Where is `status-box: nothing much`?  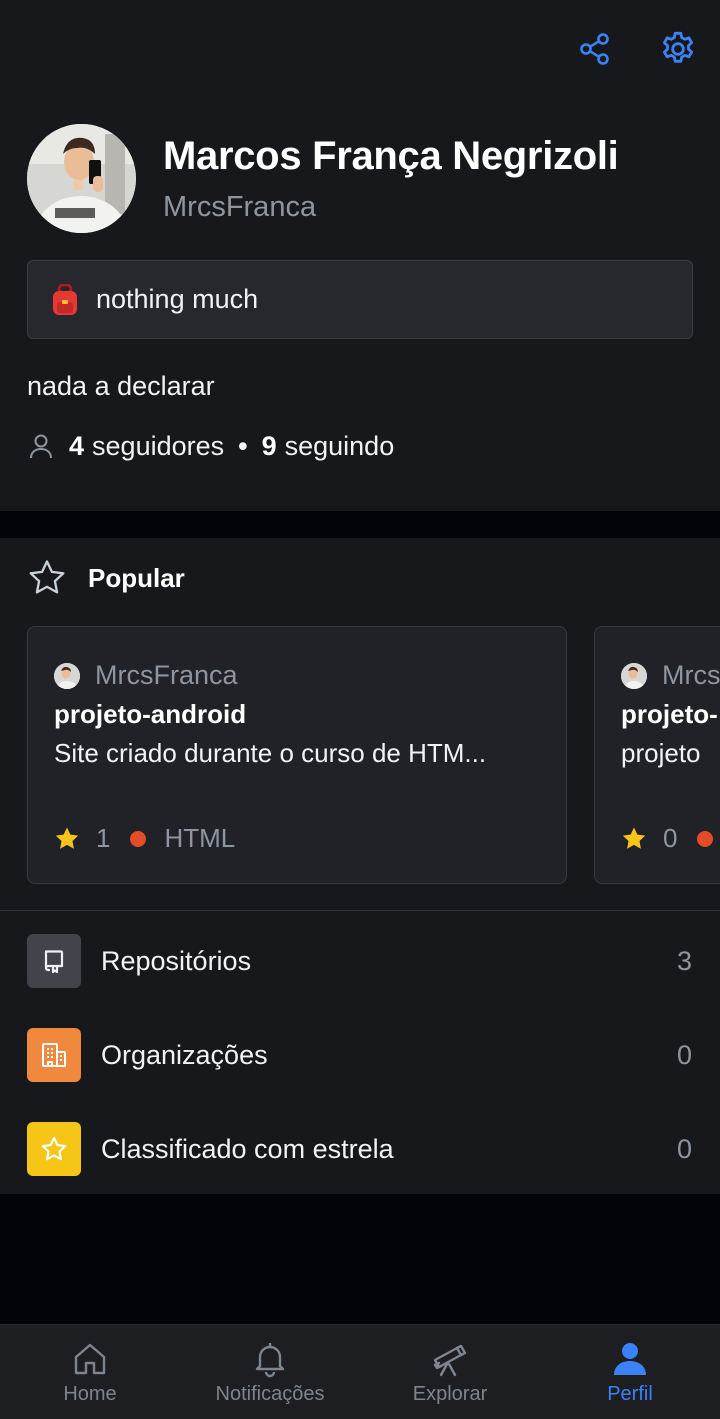
status-box: nothing much is located at coordinates (360, 299).